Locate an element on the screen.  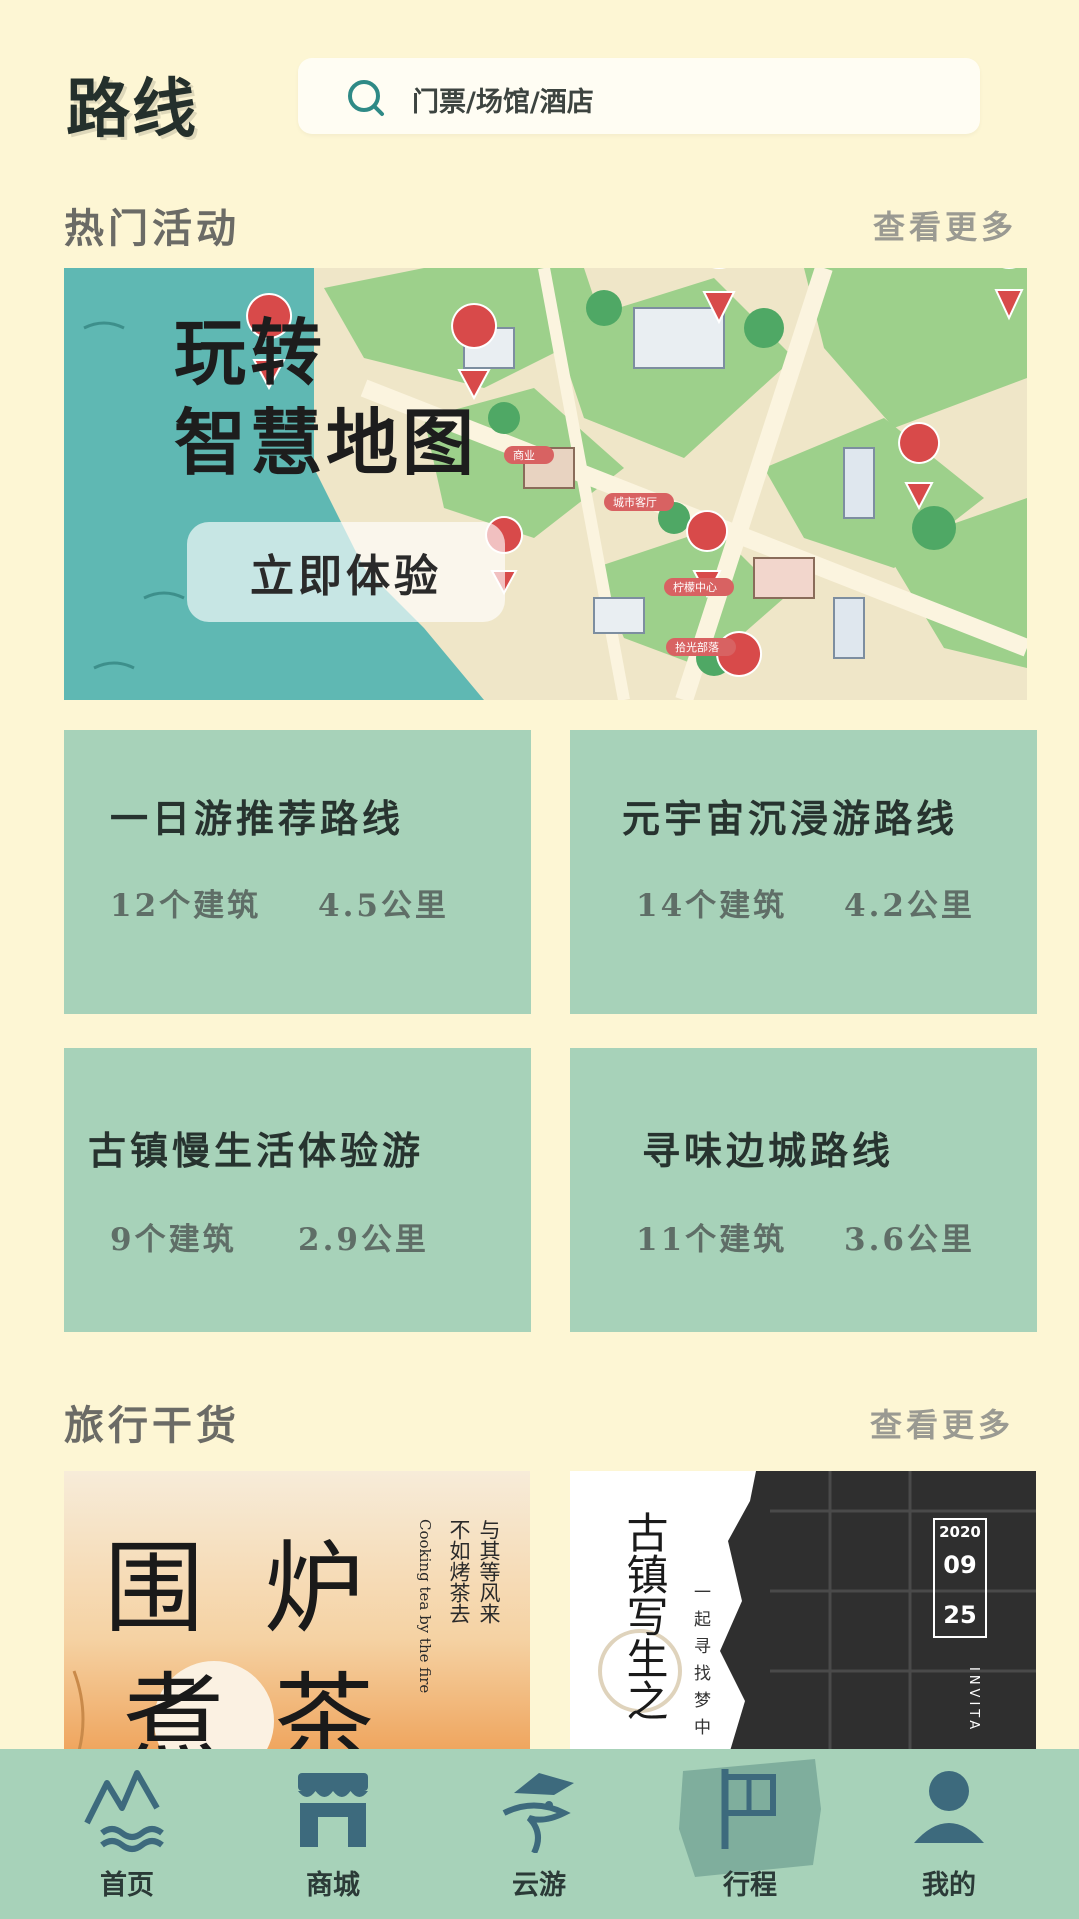
travel-tips-more-link: 查看更多 is located at coordinates (942, 1423).